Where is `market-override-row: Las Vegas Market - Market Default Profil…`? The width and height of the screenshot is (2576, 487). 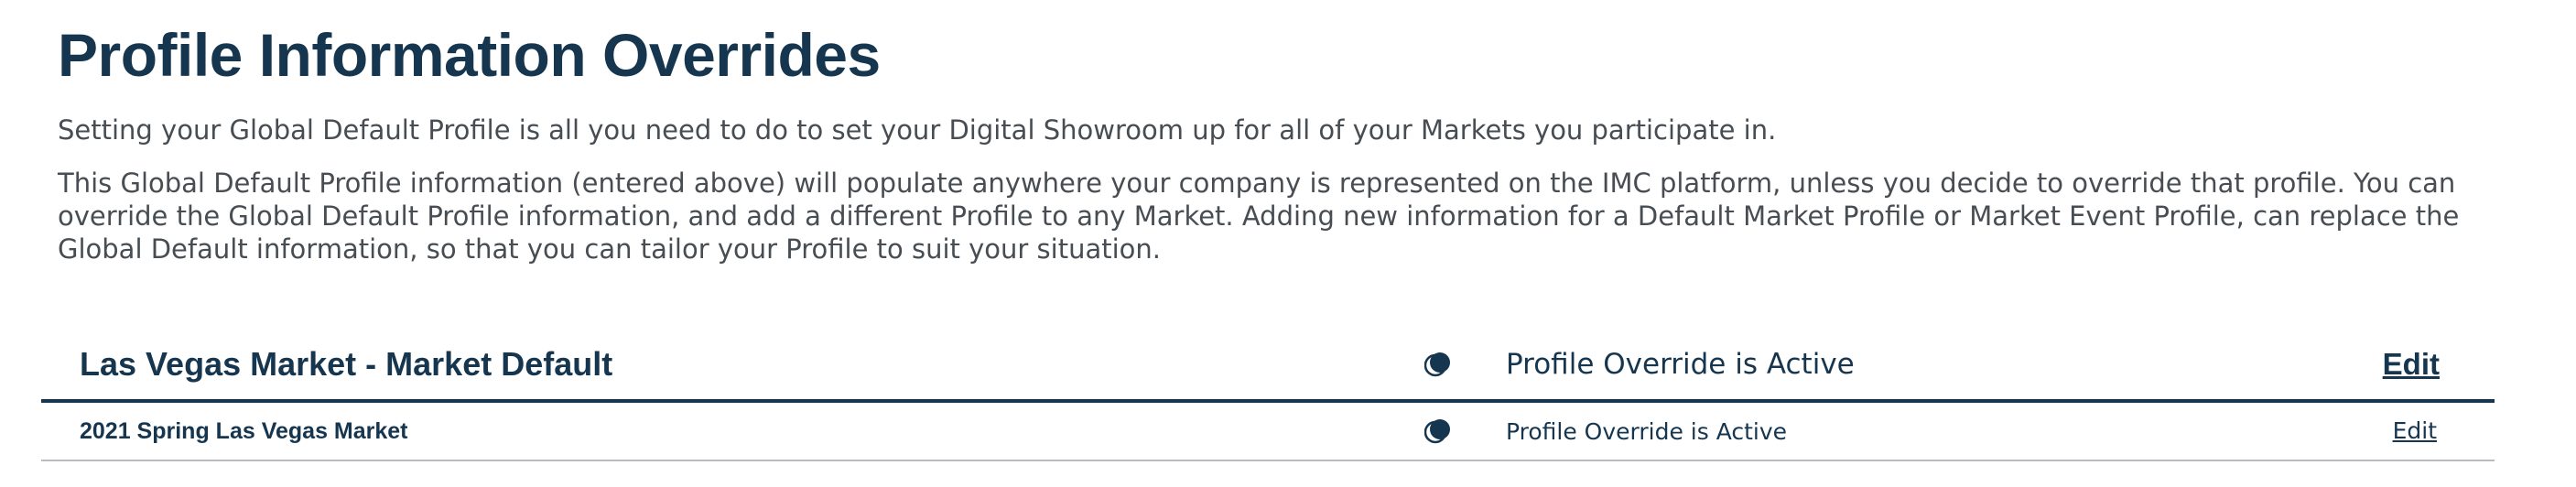
market-override-row: Las Vegas Market - Market Default Profil… is located at coordinates (1268, 366).